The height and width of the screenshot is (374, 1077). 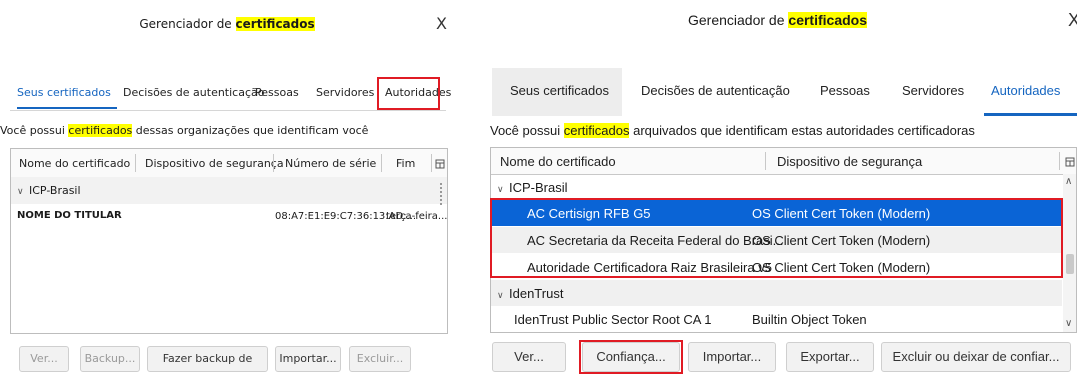 I want to click on column-header-serial: Número de série, so click(x=330, y=163).